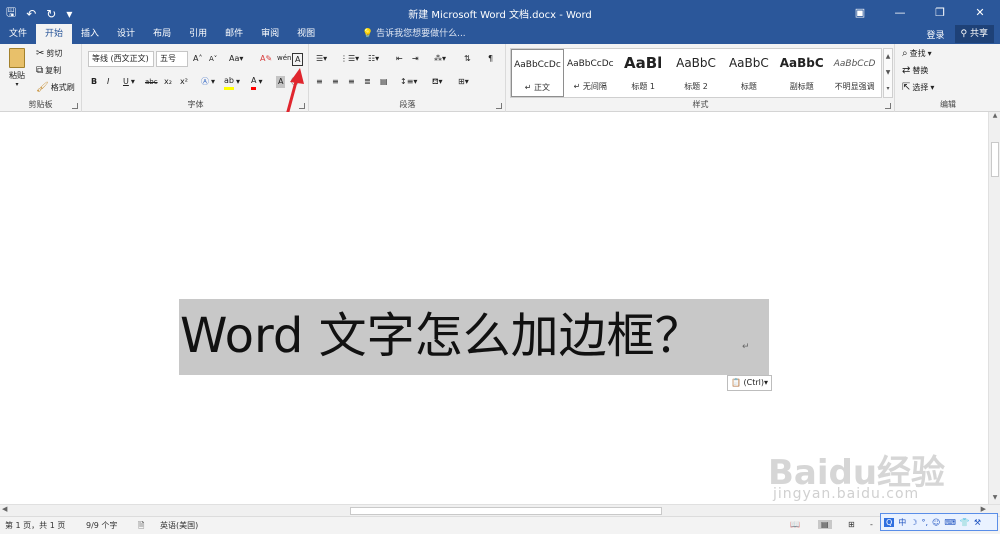 This screenshot has height=534, width=1000. What do you see at coordinates (213, 59) in the screenshot?
I see `shrink-font-button: A˅` at bounding box center [213, 59].